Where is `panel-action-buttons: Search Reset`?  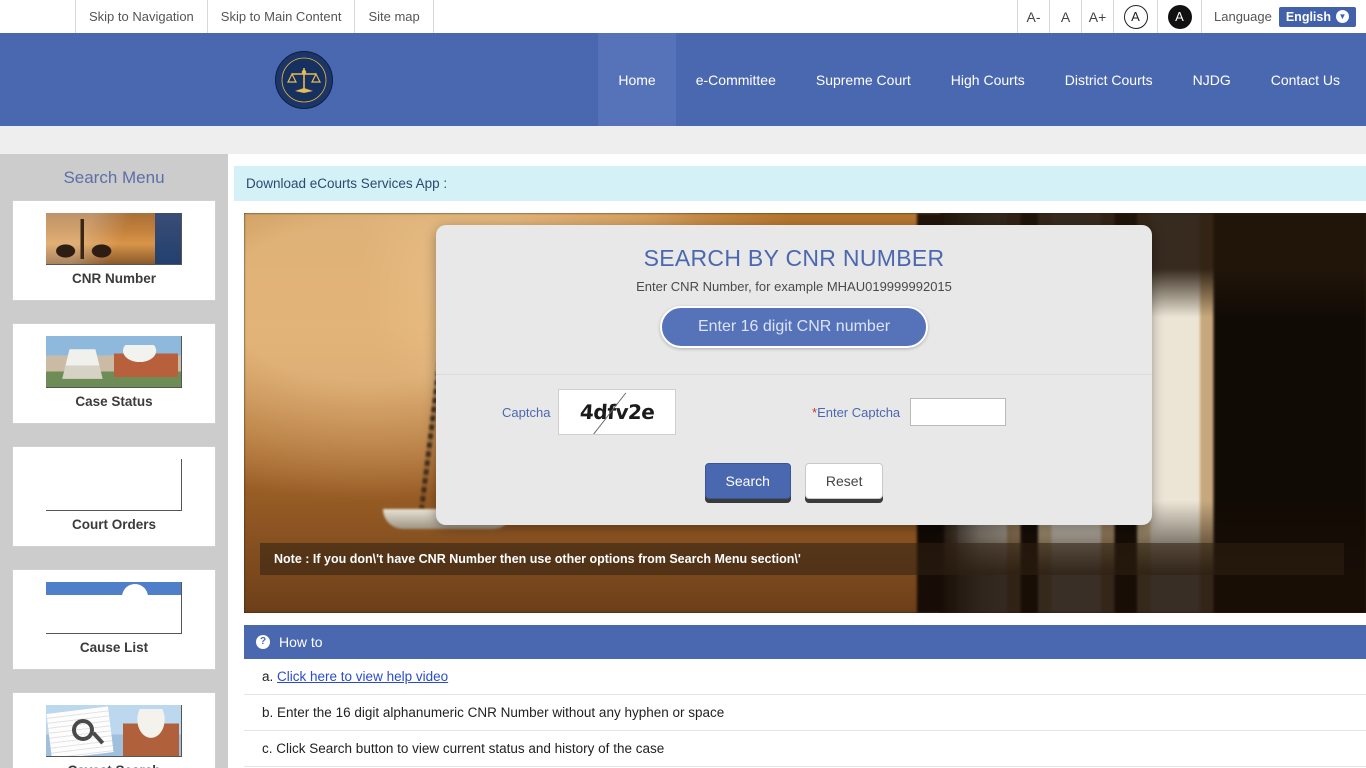 panel-action-buttons: Search Reset is located at coordinates (794, 487).